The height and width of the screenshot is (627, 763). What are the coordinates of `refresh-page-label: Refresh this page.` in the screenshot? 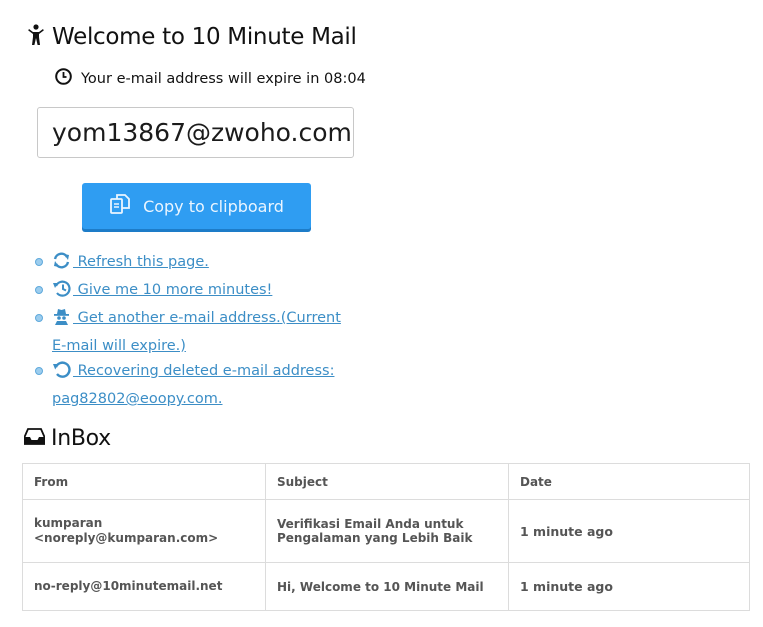 It's located at (141, 262).